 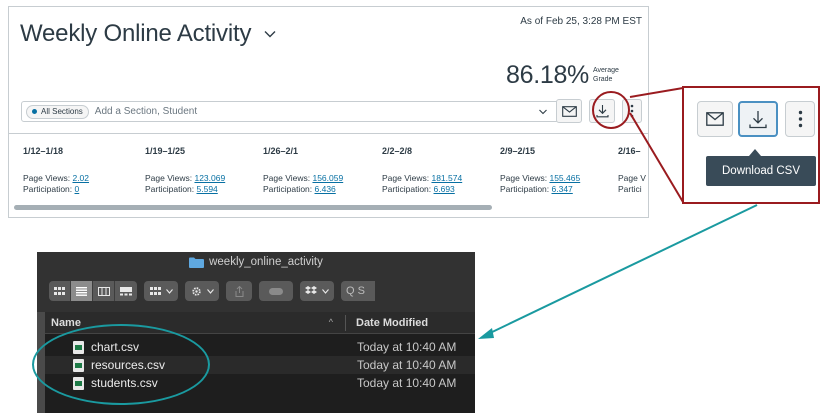 I want to click on participation-link: 6.693, so click(x=444, y=189).